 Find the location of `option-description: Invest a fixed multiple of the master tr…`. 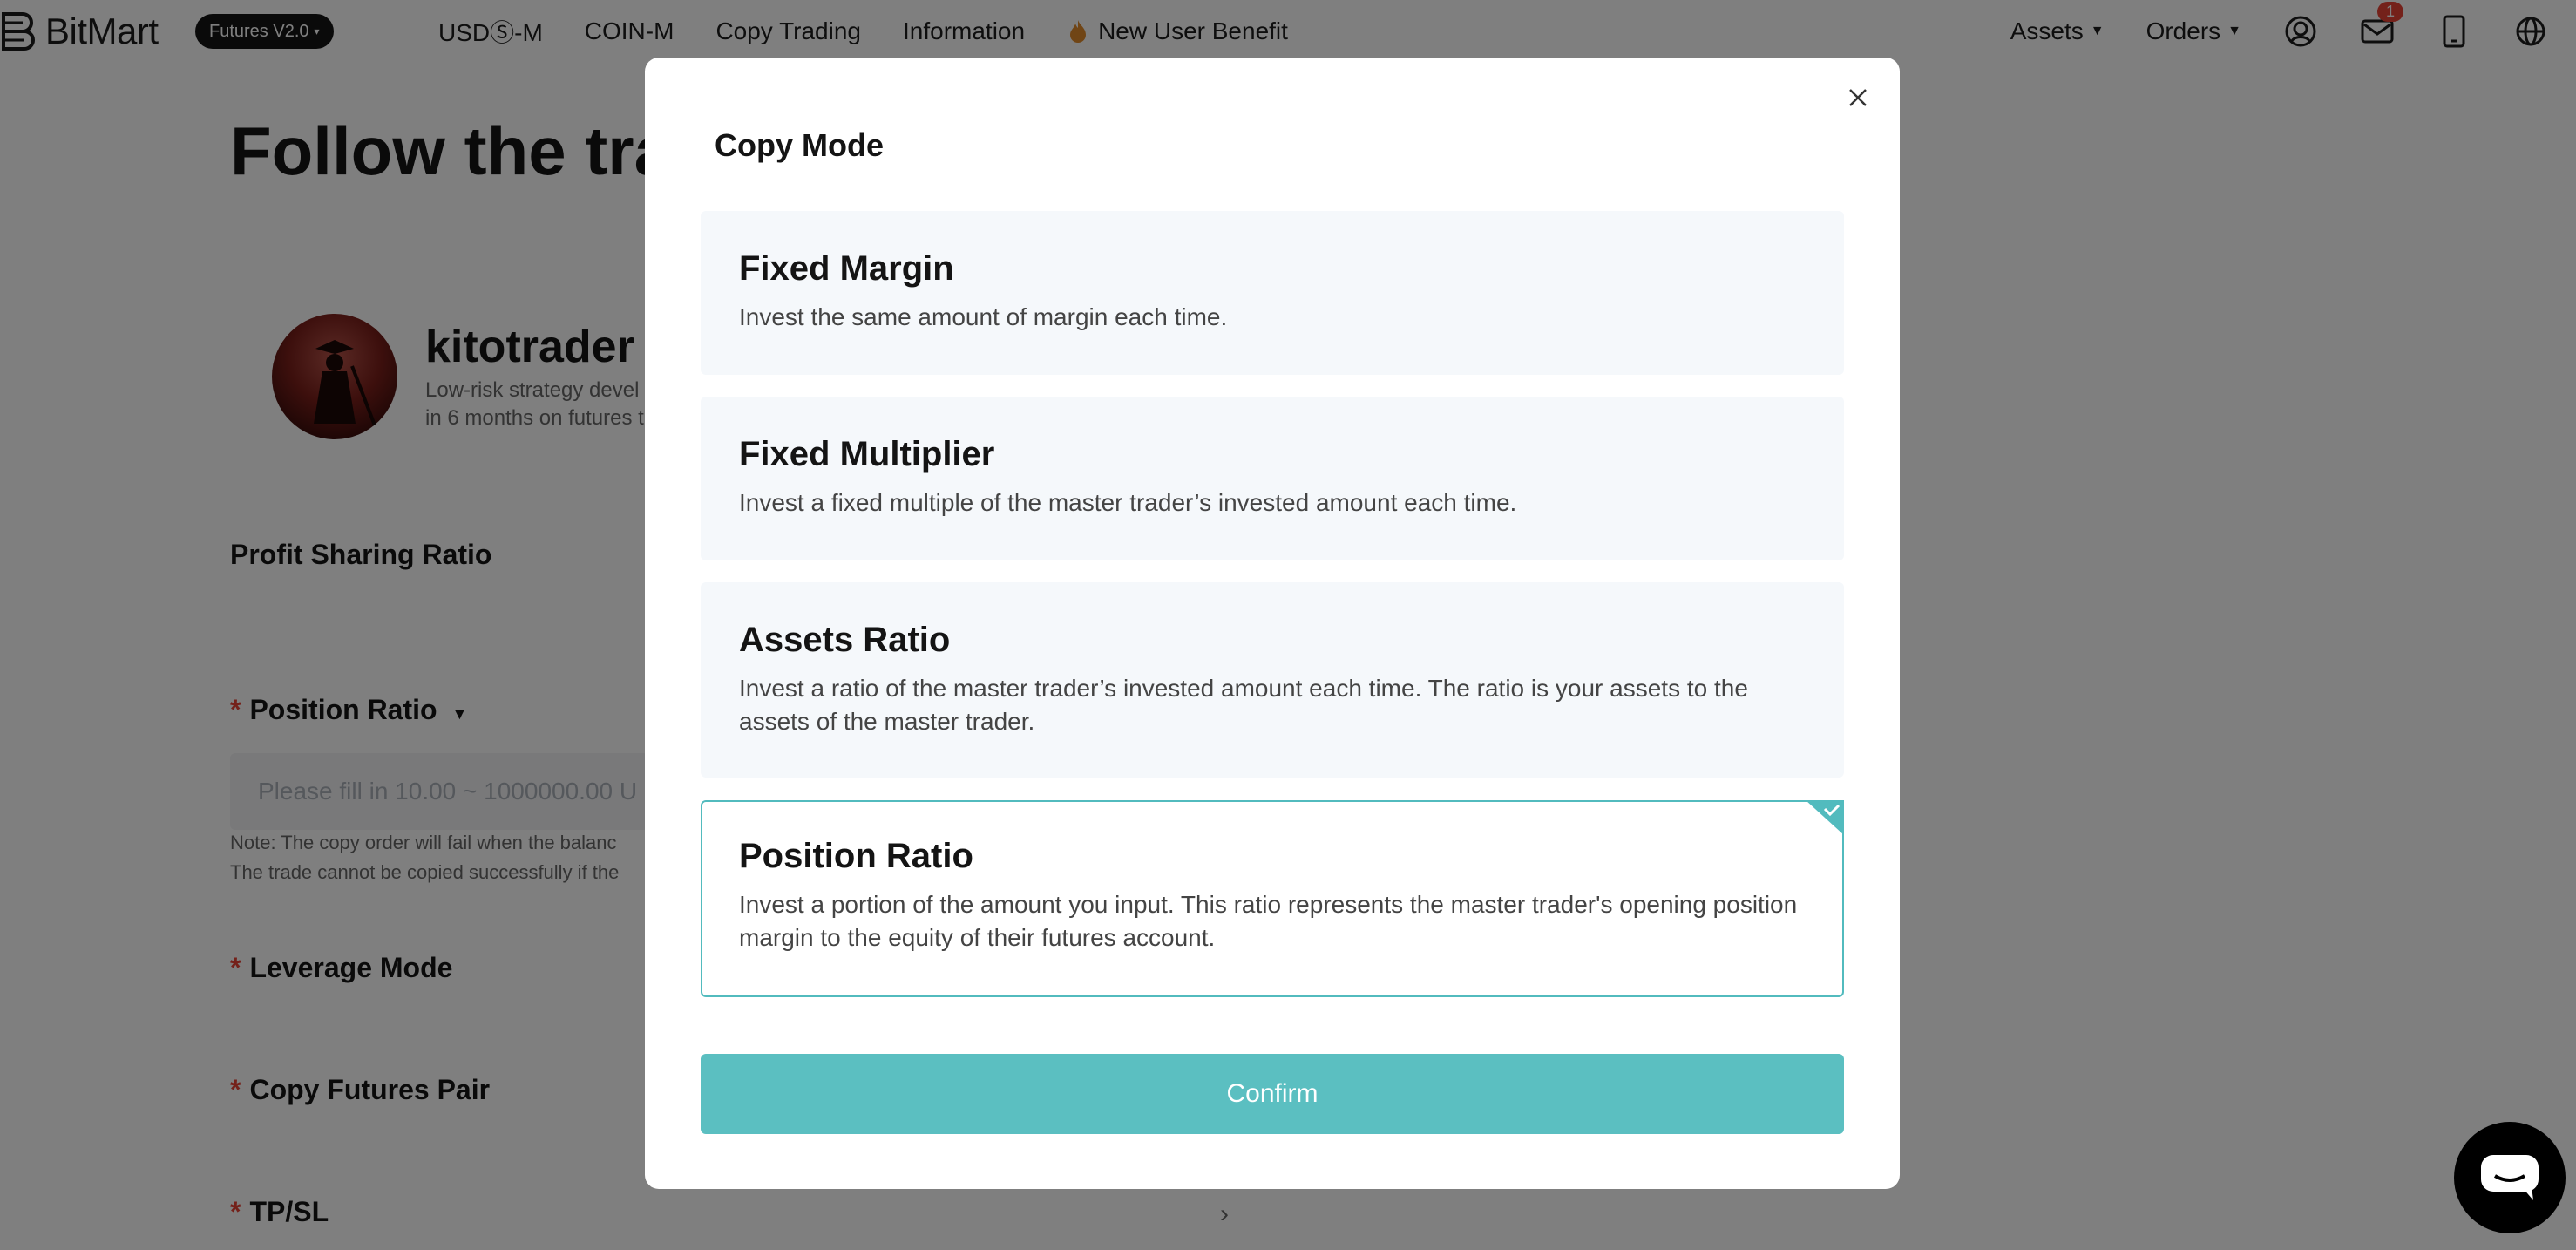

option-description: Invest a fixed multiple of the master tr… is located at coordinates (1128, 502).